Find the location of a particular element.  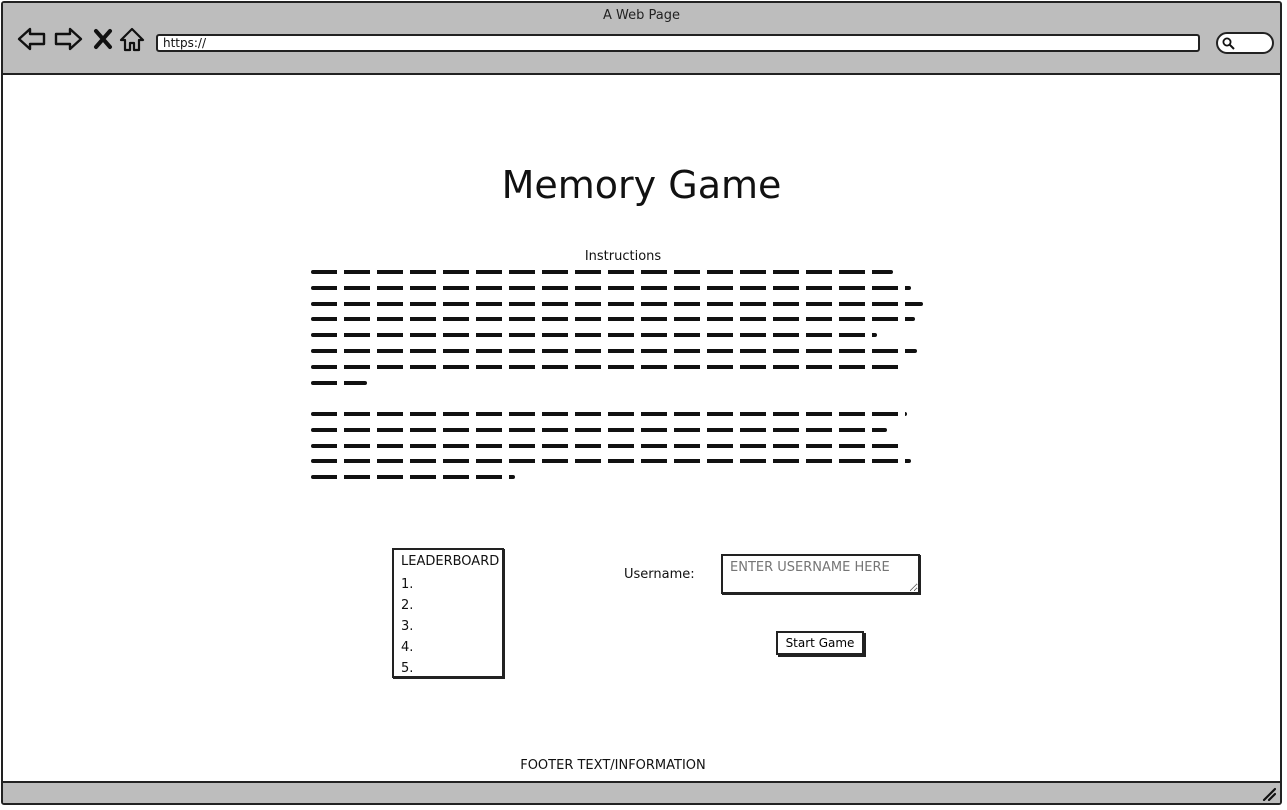

leaderboard-title: LEADERBOARD is located at coordinates (450, 561).